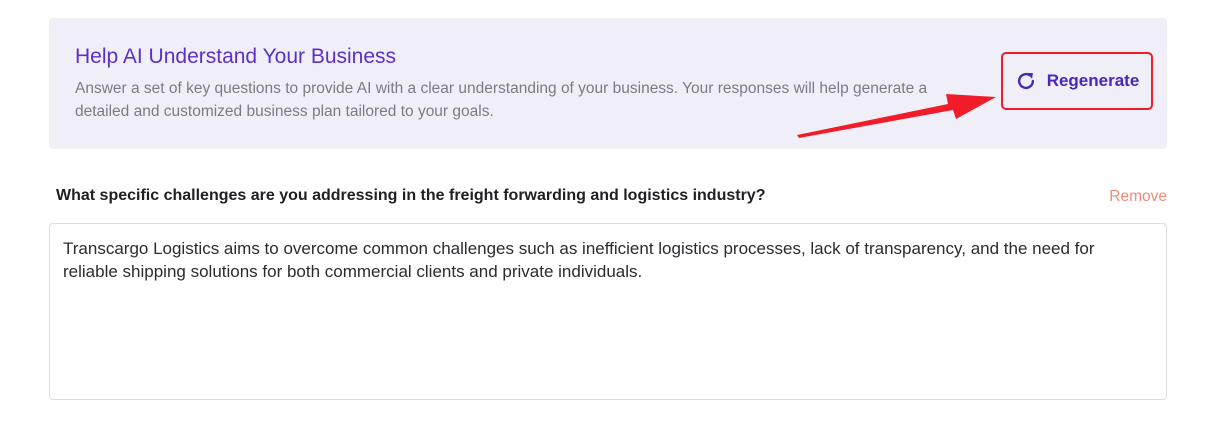  What do you see at coordinates (1093, 80) in the screenshot?
I see `regenerate-label: Regenerate` at bounding box center [1093, 80].